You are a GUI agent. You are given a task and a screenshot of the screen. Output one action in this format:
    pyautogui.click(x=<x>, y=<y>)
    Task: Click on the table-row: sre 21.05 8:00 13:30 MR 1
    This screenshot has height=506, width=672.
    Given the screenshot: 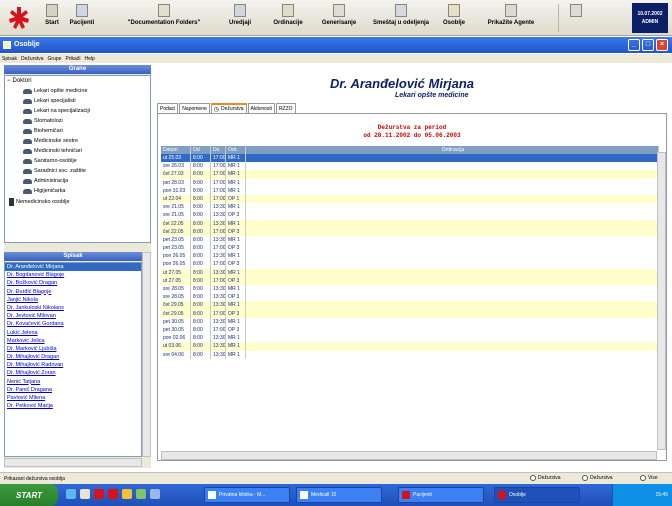 What is the action you would take?
    pyautogui.click(x=410, y=207)
    